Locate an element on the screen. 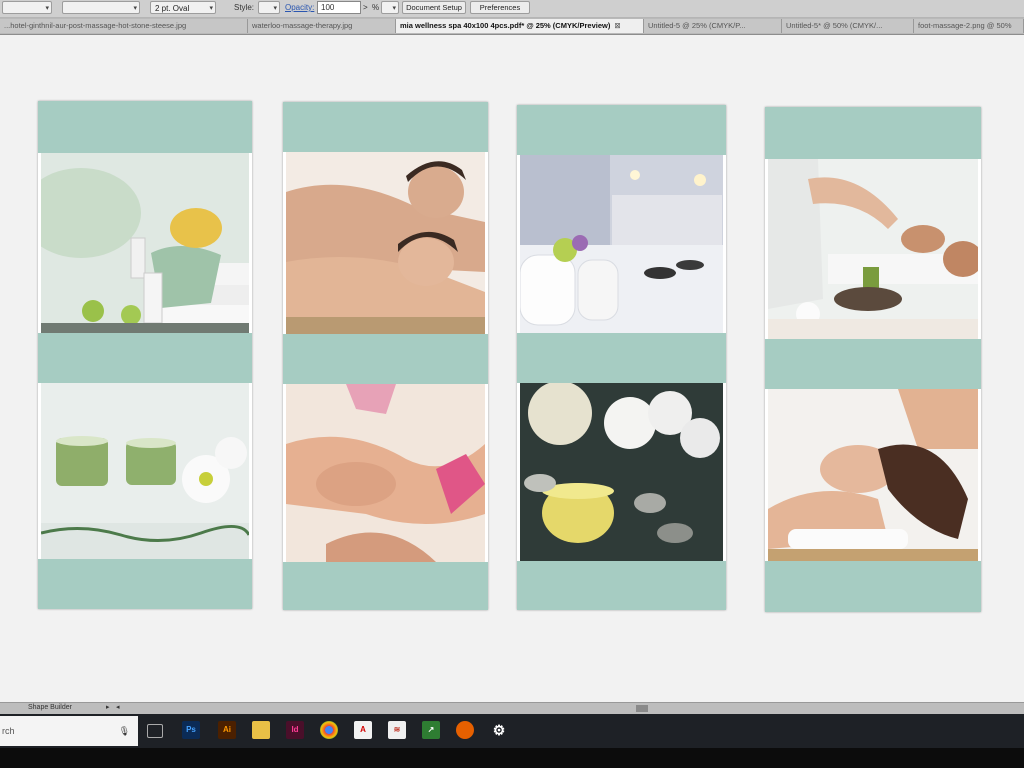 The width and height of the screenshot is (1024, 768). task-view-icon is located at coordinates (155, 731).